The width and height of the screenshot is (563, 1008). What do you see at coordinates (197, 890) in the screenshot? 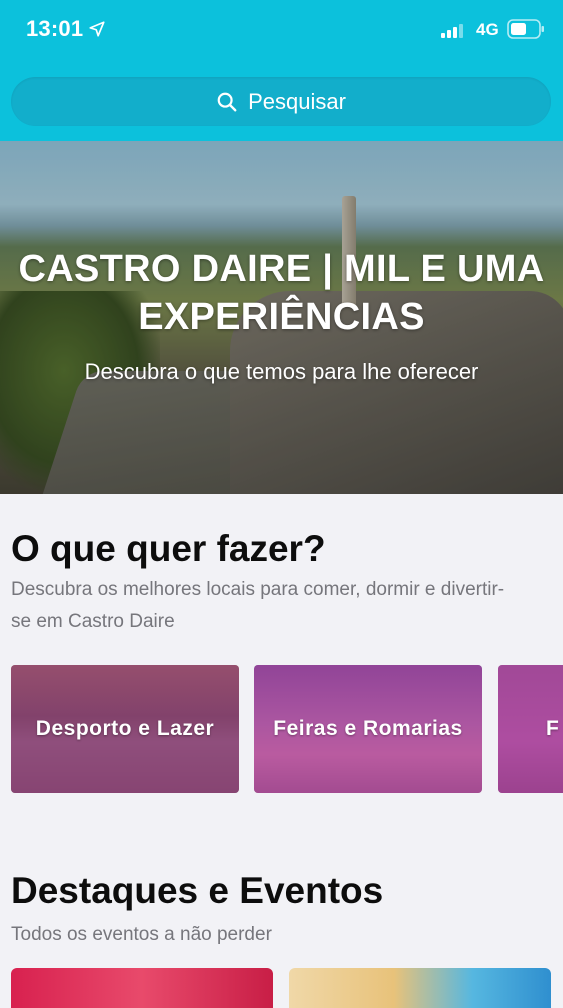
I see `section-title-events: Destaques e Eventos` at bounding box center [197, 890].